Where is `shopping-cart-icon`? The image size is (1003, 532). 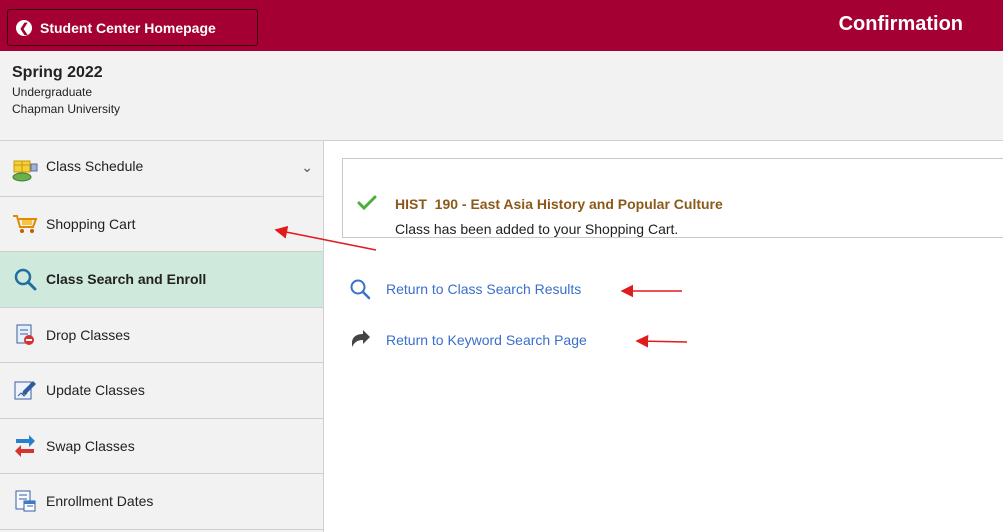 shopping-cart-icon is located at coordinates (25, 224).